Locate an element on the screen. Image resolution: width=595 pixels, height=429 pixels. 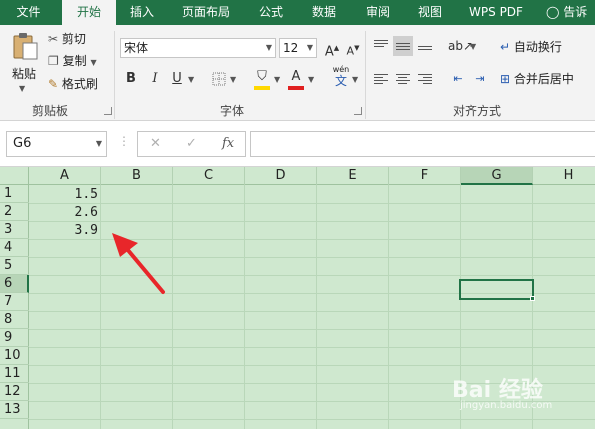
phonetic-guide-button: wén 文 is located at coordinates (341, 78).